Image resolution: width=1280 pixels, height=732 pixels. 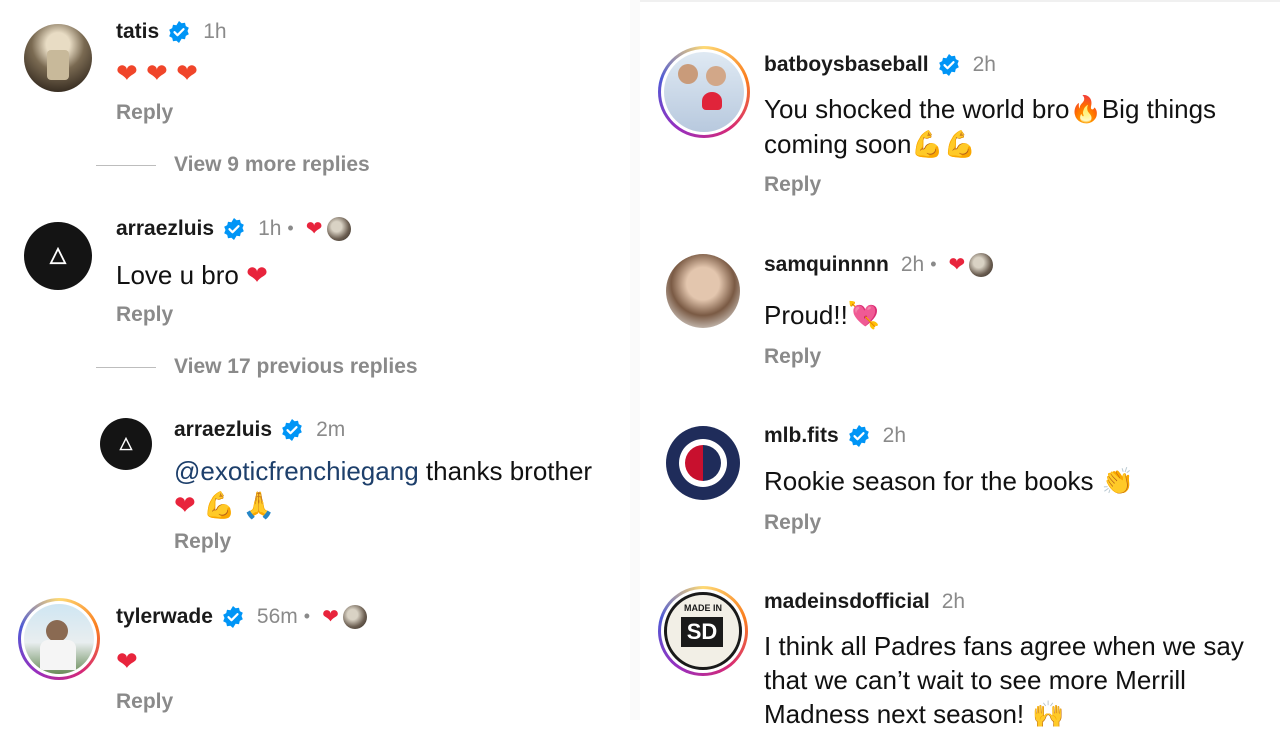 What do you see at coordinates (394, 488) in the screenshot?
I see `comment-text: @exoticfrenchiegang thanks brother ❤ 💪 🙏` at bounding box center [394, 488].